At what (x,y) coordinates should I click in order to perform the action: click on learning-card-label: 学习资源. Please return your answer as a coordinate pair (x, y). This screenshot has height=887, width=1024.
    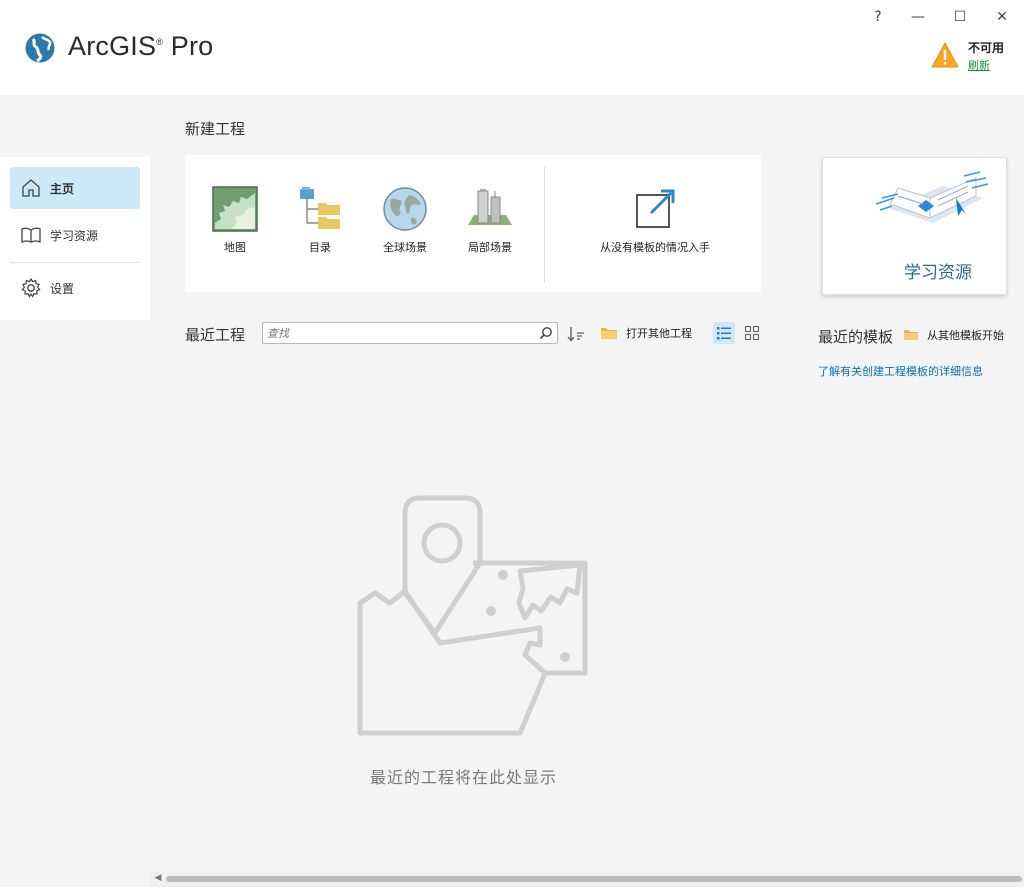
    Looking at the image, I should click on (938, 273).